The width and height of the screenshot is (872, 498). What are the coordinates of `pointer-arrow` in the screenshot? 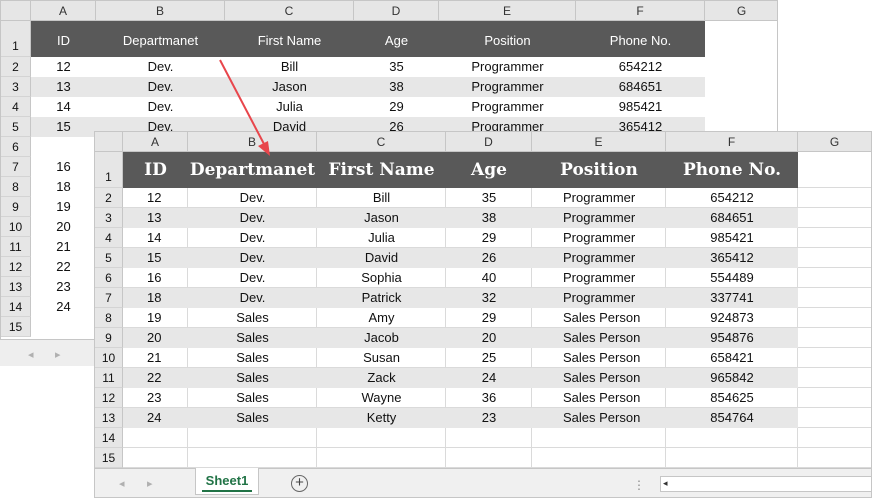 It's located at (244, 107).